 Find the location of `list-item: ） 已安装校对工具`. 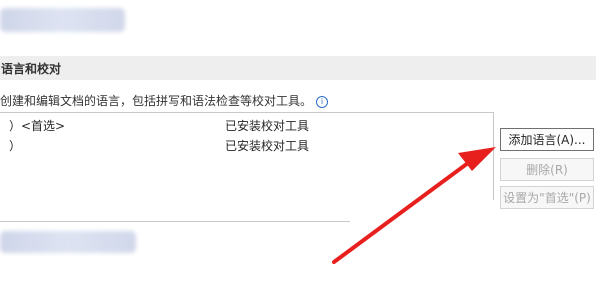

list-item: ） 已安装校对工具 is located at coordinates (246, 146).